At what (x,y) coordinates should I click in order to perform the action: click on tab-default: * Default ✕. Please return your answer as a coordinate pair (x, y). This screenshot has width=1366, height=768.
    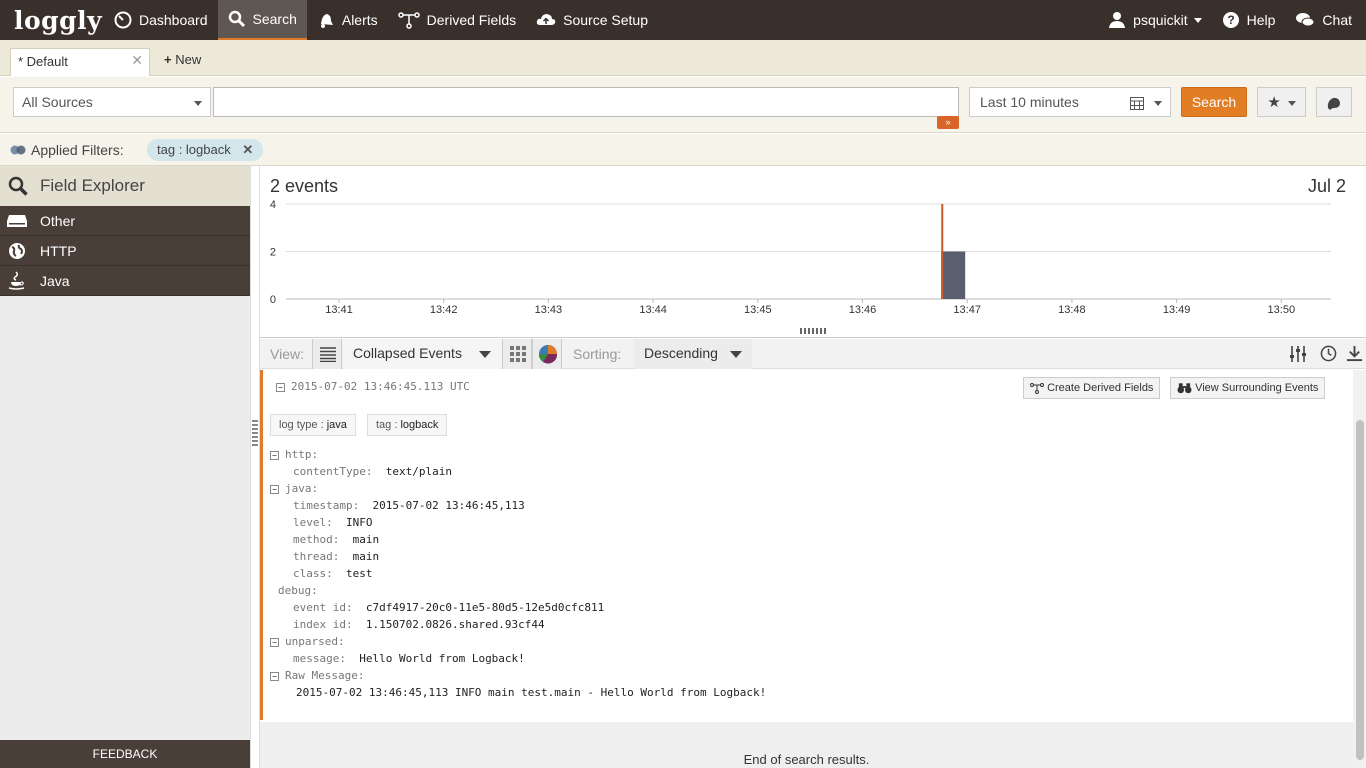
    Looking at the image, I should click on (80, 62).